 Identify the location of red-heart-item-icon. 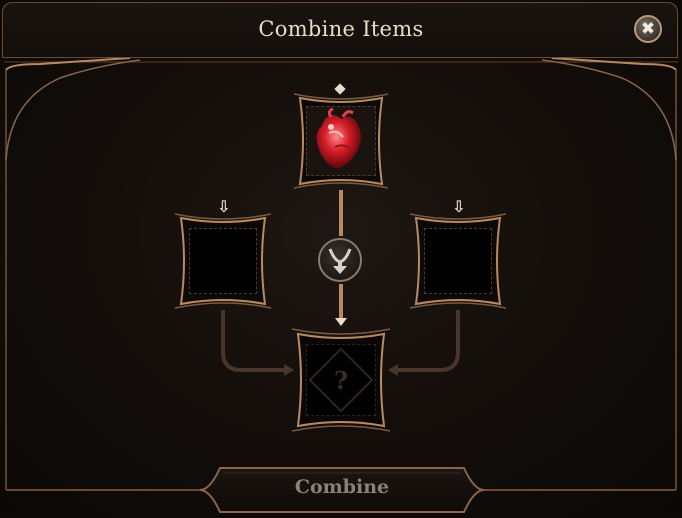
(338, 138).